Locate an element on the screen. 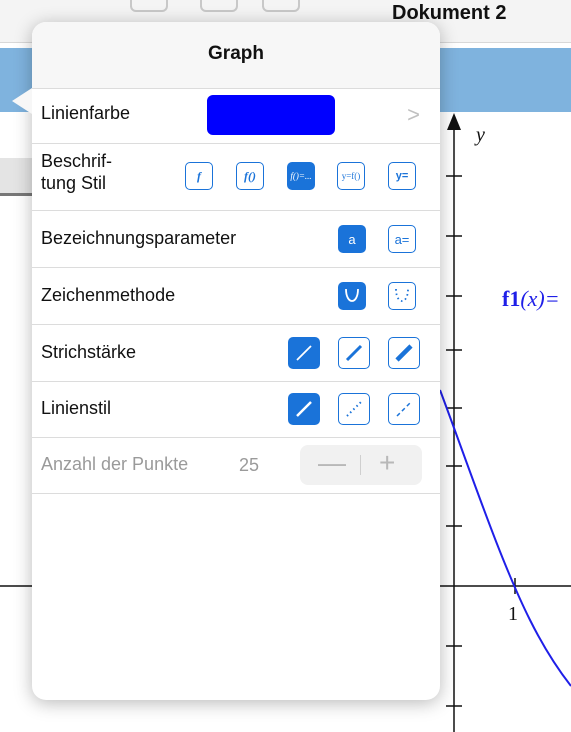  decrement-button: — is located at coordinates (332, 463).